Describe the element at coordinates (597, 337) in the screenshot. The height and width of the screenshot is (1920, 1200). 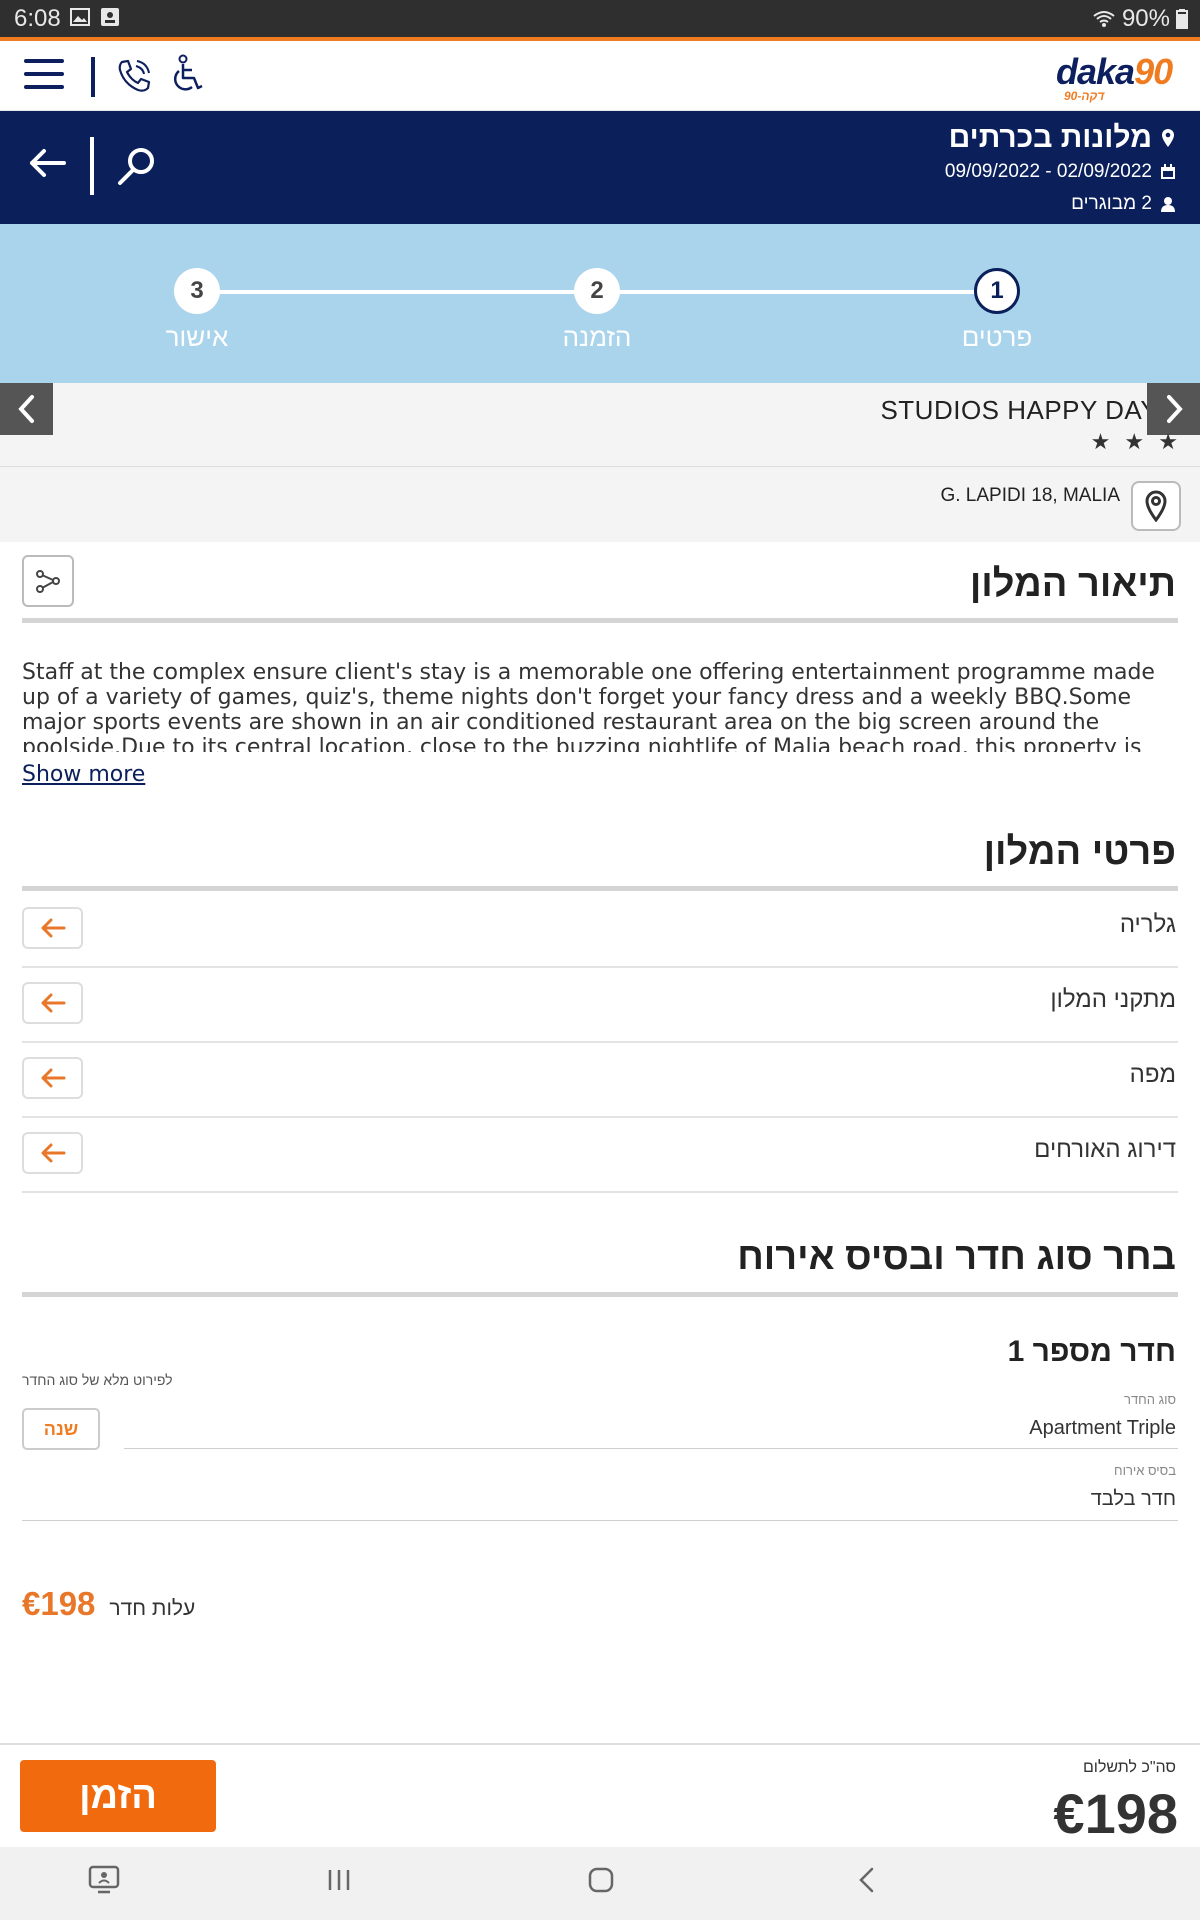
I see `step-label: הזמנה` at that location.